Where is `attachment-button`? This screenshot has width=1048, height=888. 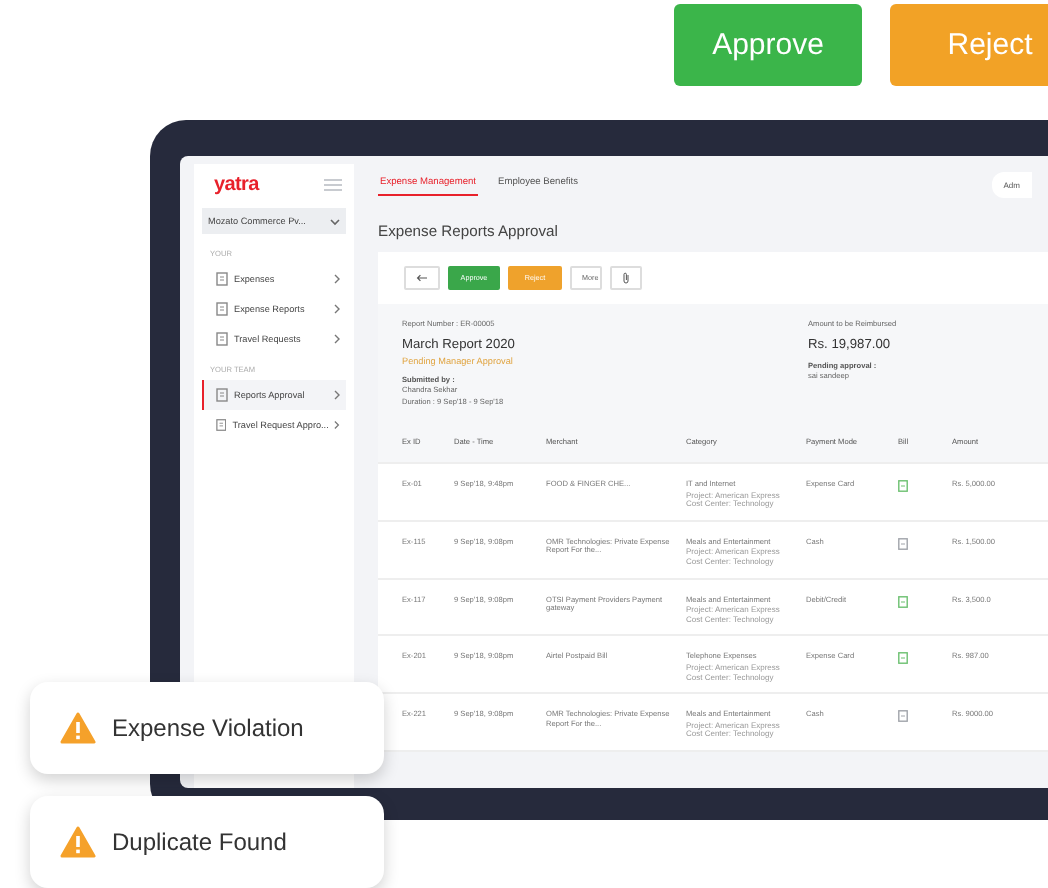
attachment-button is located at coordinates (626, 278).